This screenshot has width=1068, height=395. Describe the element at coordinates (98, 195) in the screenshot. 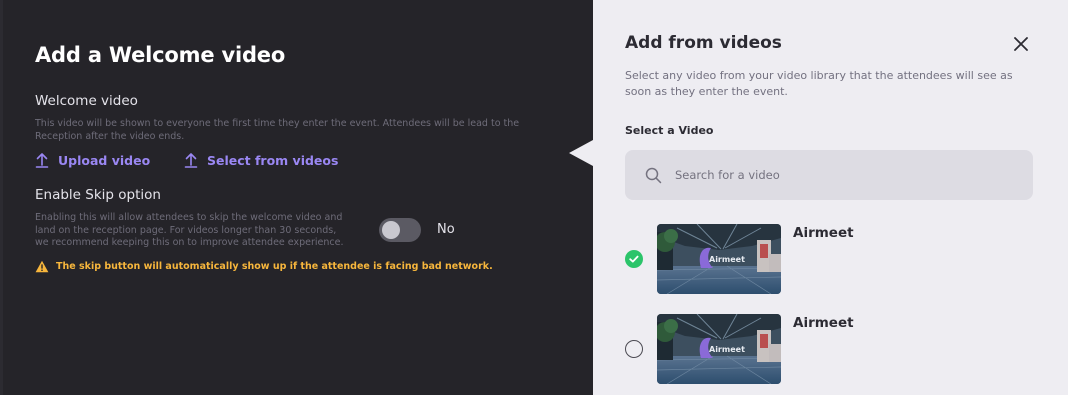

I see `skip-option-label: Enable Skip option` at that location.